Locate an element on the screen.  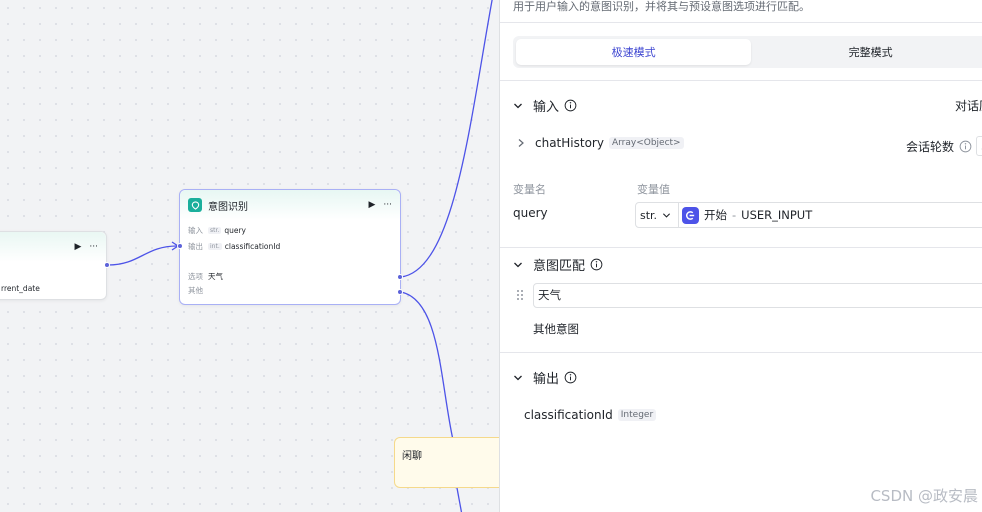
var-reference: 开始 - USER_INPUT is located at coordinates (746, 215).